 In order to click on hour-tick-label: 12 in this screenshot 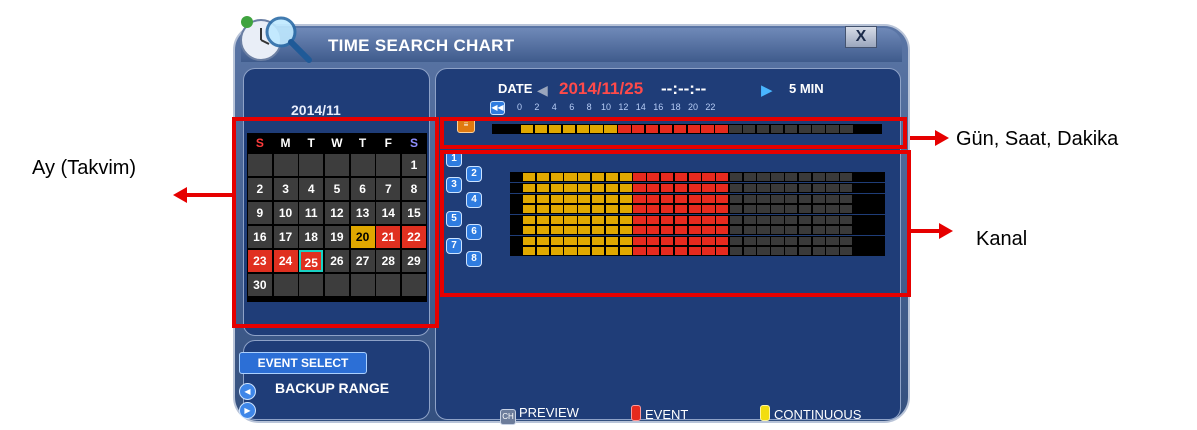, I will do `click(623, 107)`.